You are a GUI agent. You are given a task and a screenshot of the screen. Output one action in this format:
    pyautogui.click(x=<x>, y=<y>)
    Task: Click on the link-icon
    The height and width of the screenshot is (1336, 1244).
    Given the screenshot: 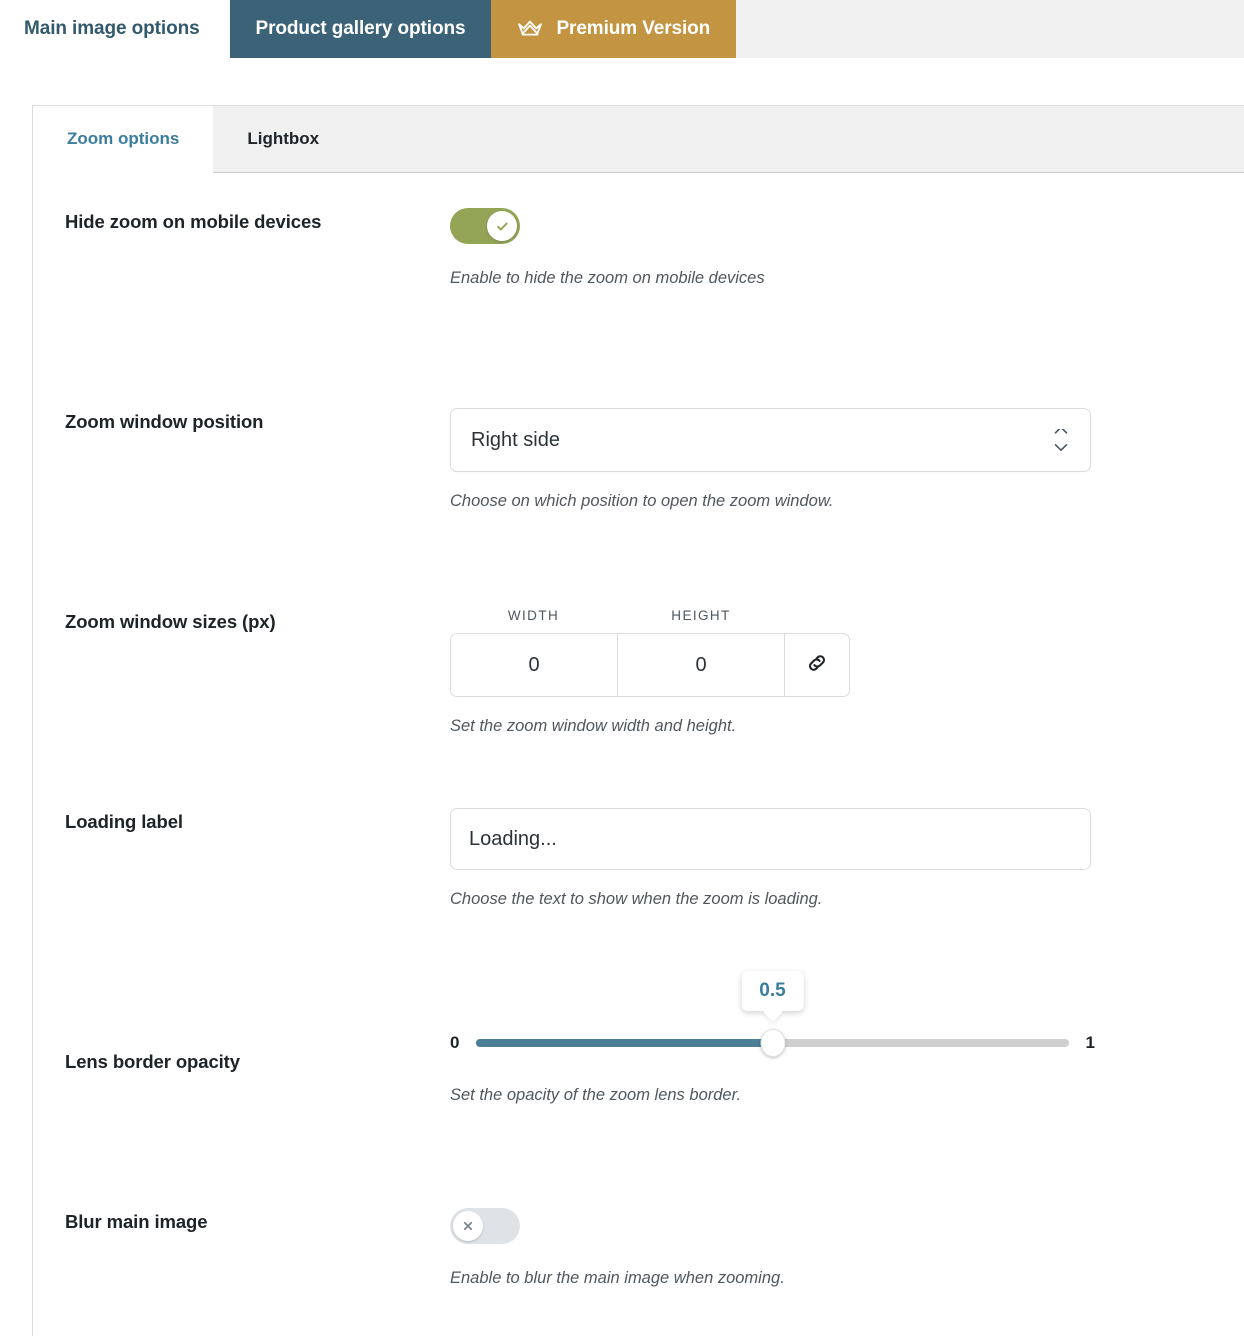 What is the action you would take?
    pyautogui.click(x=817, y=665)
    